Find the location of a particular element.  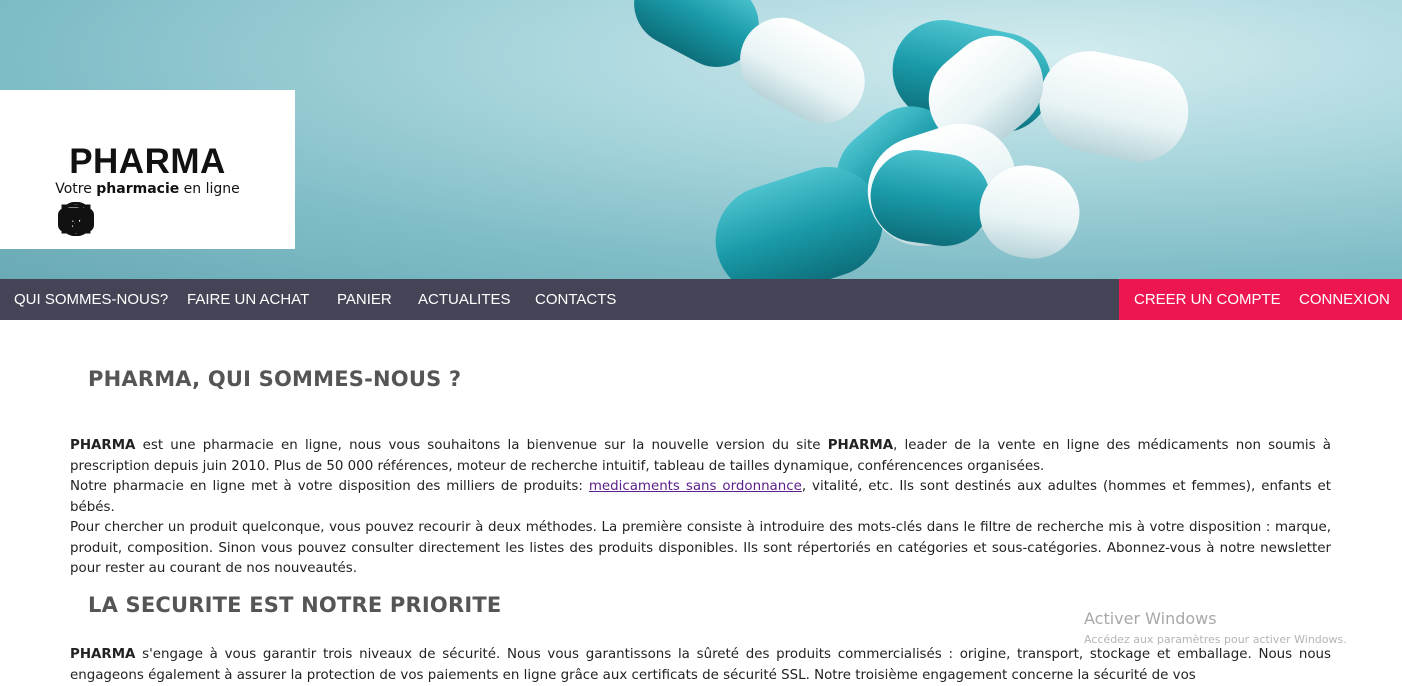

otc-medicines-link: medicaments sans ordonnance is located at coordinates (695, 486).